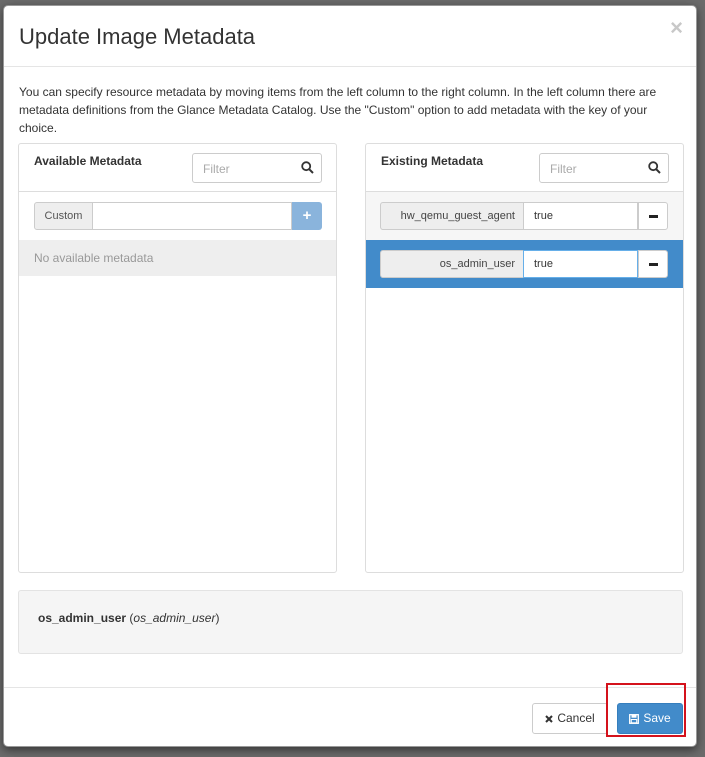  I want to click on metadata-description-box: os_admin_user (os_admin_user), so click(350, 622).